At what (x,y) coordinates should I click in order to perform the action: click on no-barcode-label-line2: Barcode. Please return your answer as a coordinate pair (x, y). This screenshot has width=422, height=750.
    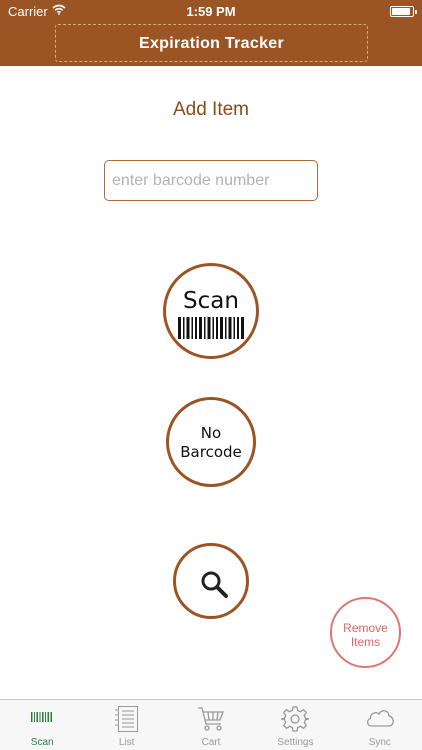
    Looking at the image, I should click on (211, 452).